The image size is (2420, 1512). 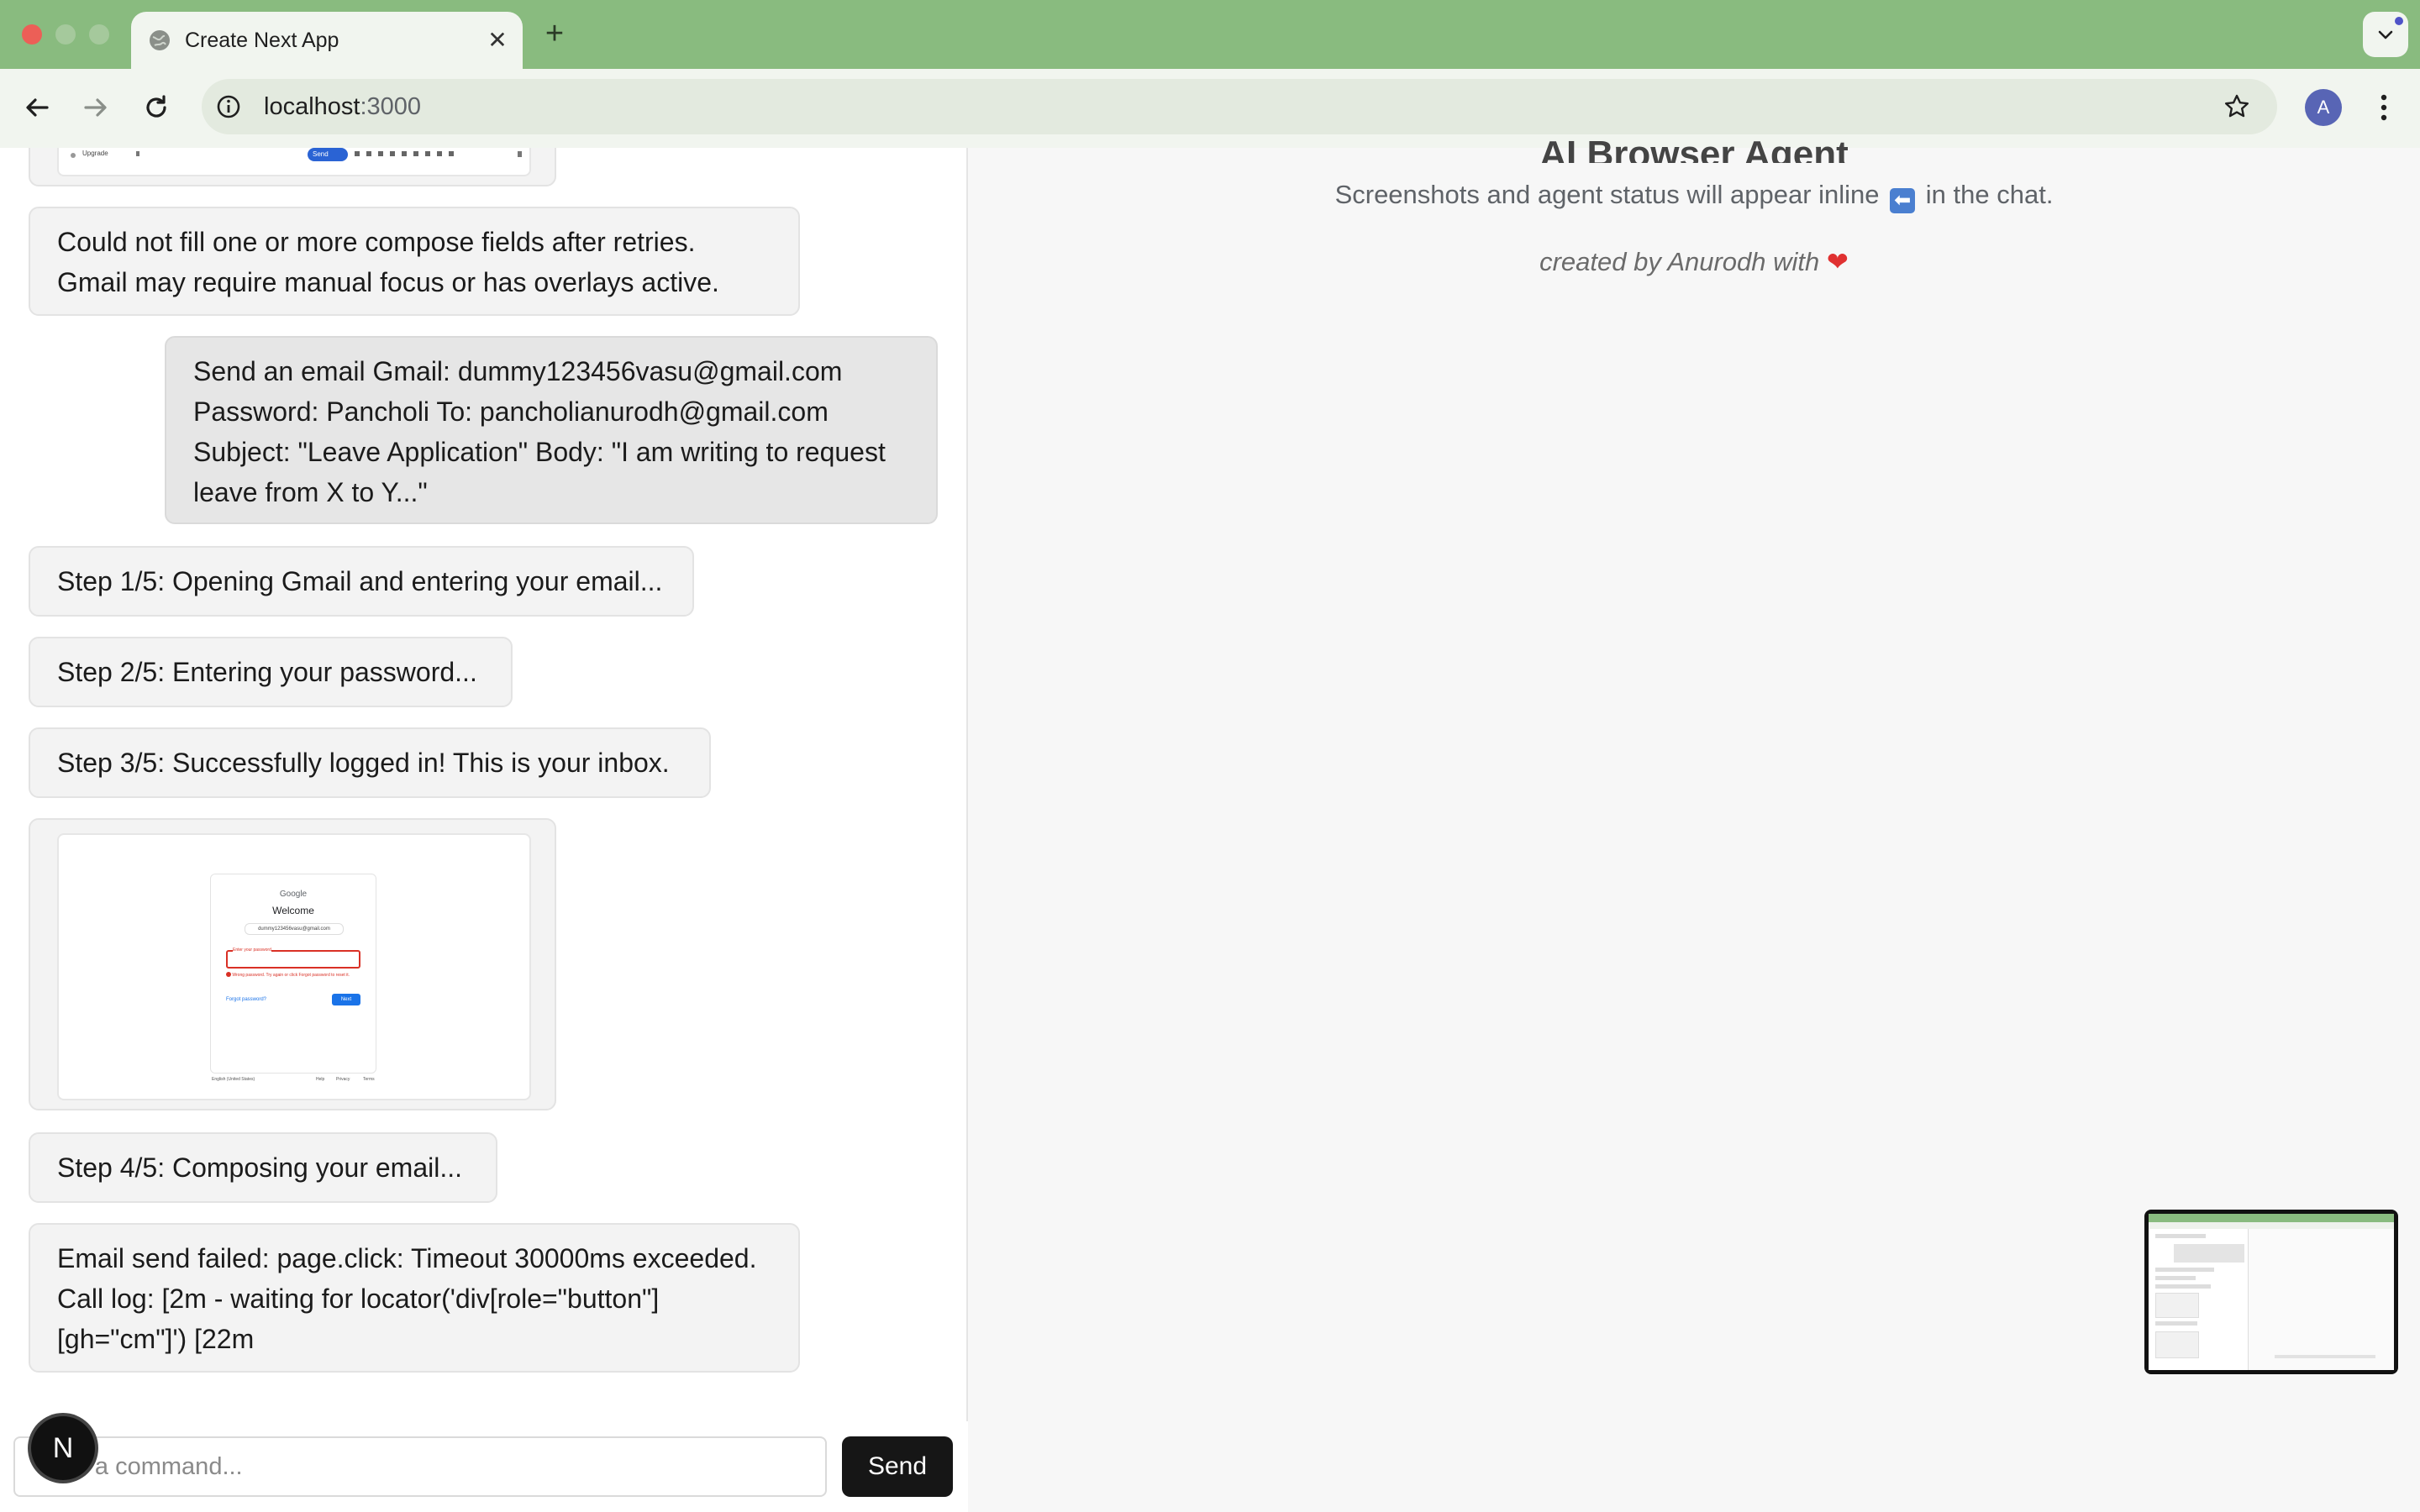 What do you see at coordinates (1210, 34) in the screenshot?
I see `browser-tab-bar: Create Next App ✕ +` at bounding box center [1210, 34].